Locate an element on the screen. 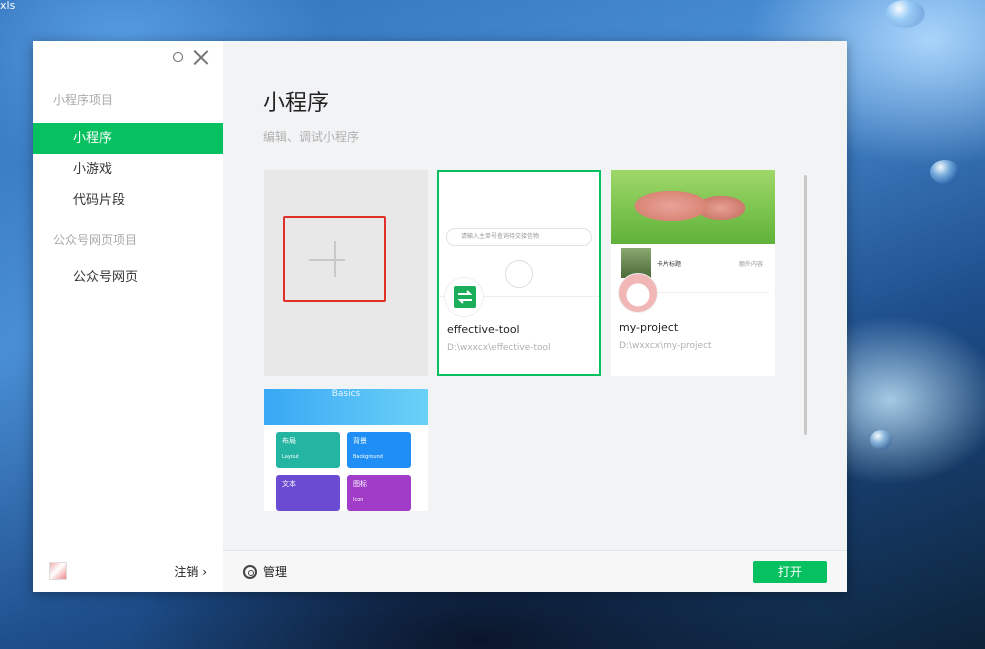  tile-background: 背景 Background is located at coordinates (379, 450).